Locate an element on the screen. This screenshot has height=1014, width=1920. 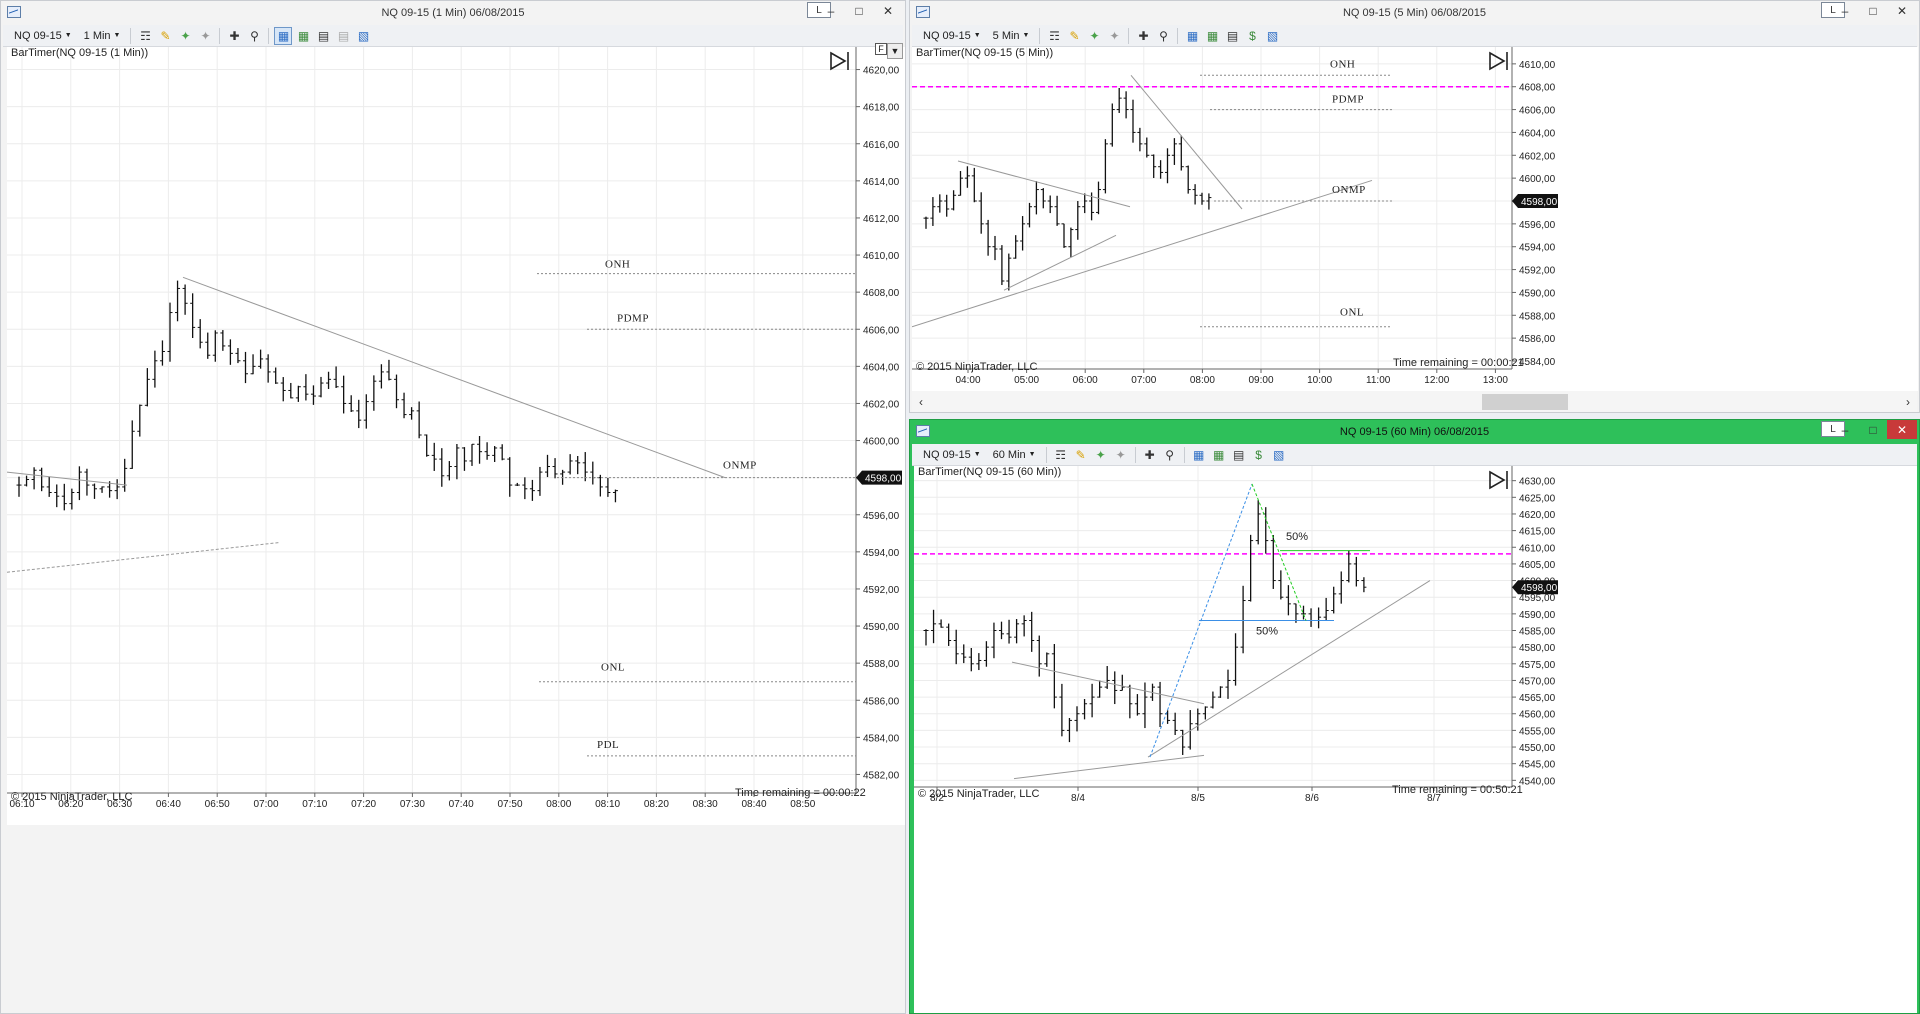
x-tick-label: 09:00 is located at coordinates (1260, 380).